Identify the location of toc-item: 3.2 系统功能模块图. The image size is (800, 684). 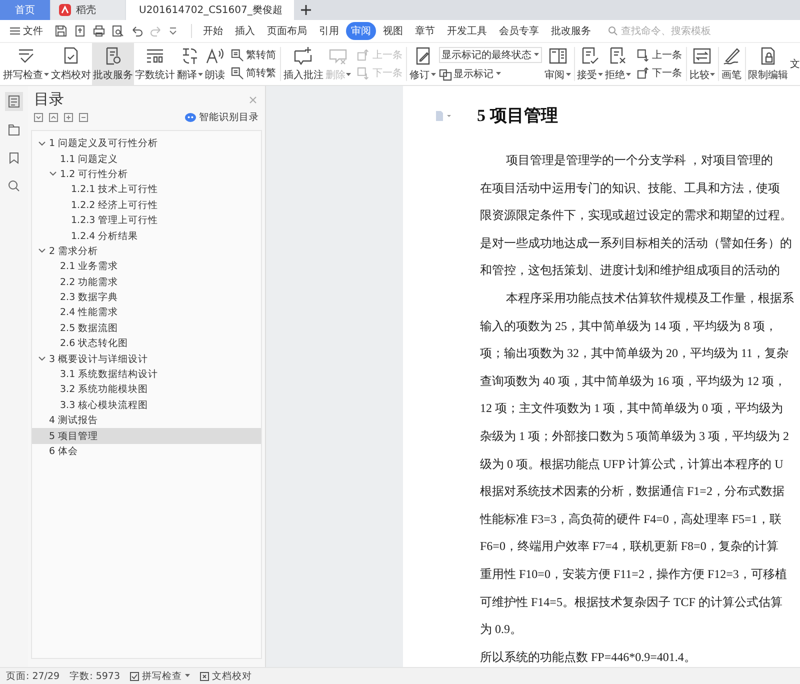
(146, 390).